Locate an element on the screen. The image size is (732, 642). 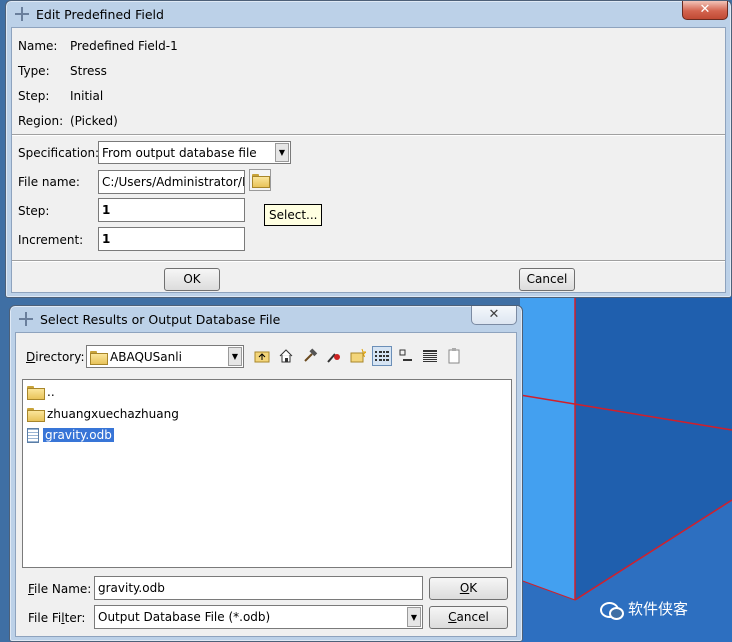
increment-field: 1 is located at coordinates (171, 239).